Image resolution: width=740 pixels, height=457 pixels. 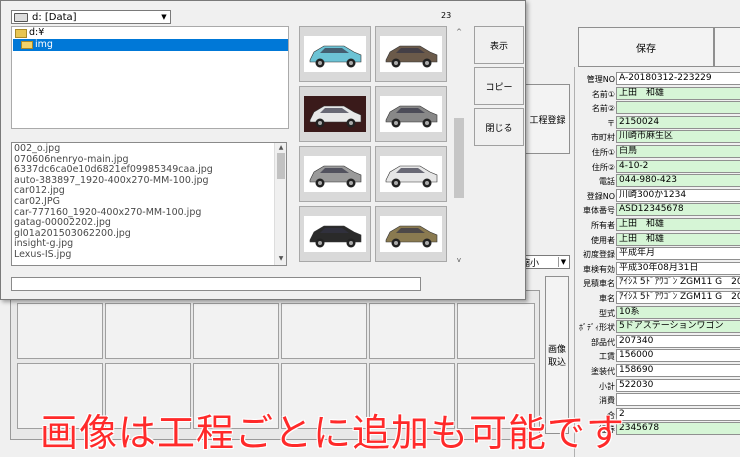 What do you see at coordinates (603, 94) in the screenshot?
I see `field-label: 名前①` at bounding box center [603, 94].